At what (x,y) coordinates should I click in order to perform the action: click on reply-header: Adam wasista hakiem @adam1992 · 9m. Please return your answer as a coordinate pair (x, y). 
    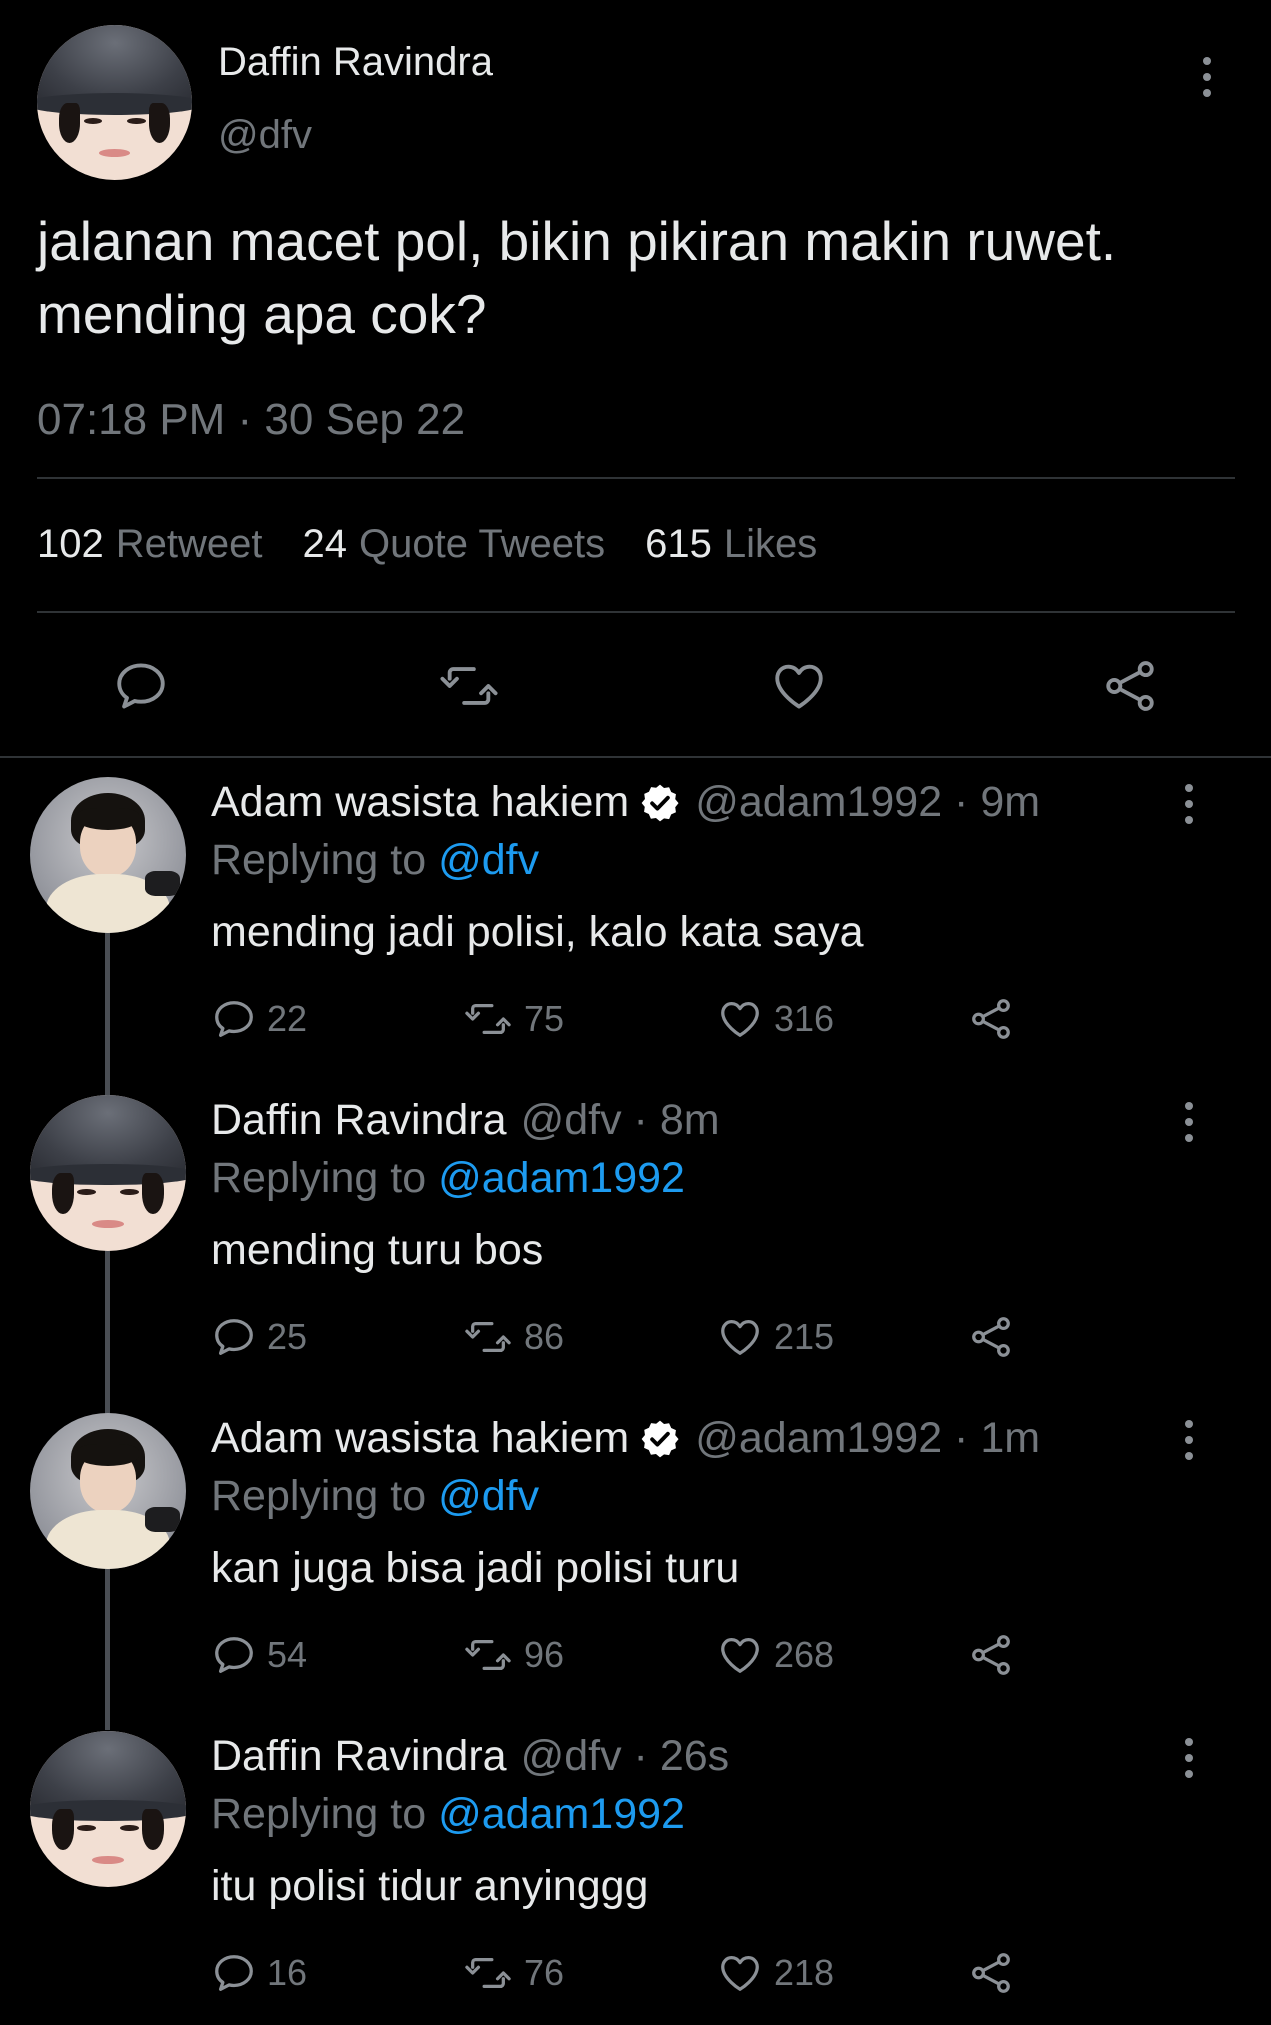
    Looking at the image, I should click on (625, 802).